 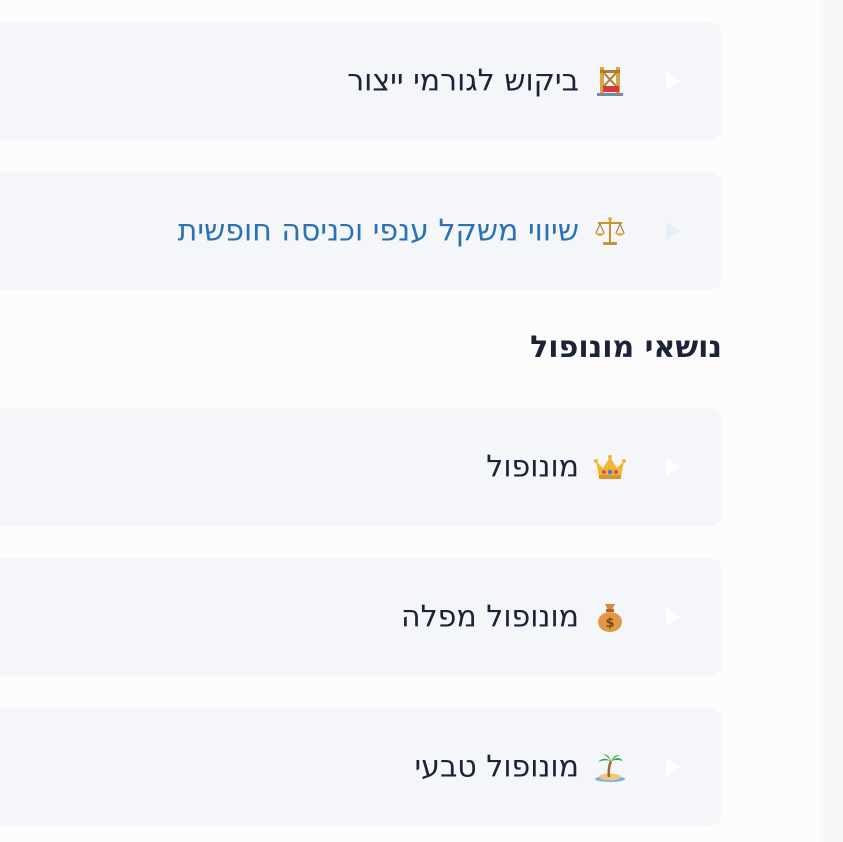 What do you see at coordinates (496, 767) in the screenshot?
I see `card-label: מונופול טבעי` at bounding box center [496, 767].